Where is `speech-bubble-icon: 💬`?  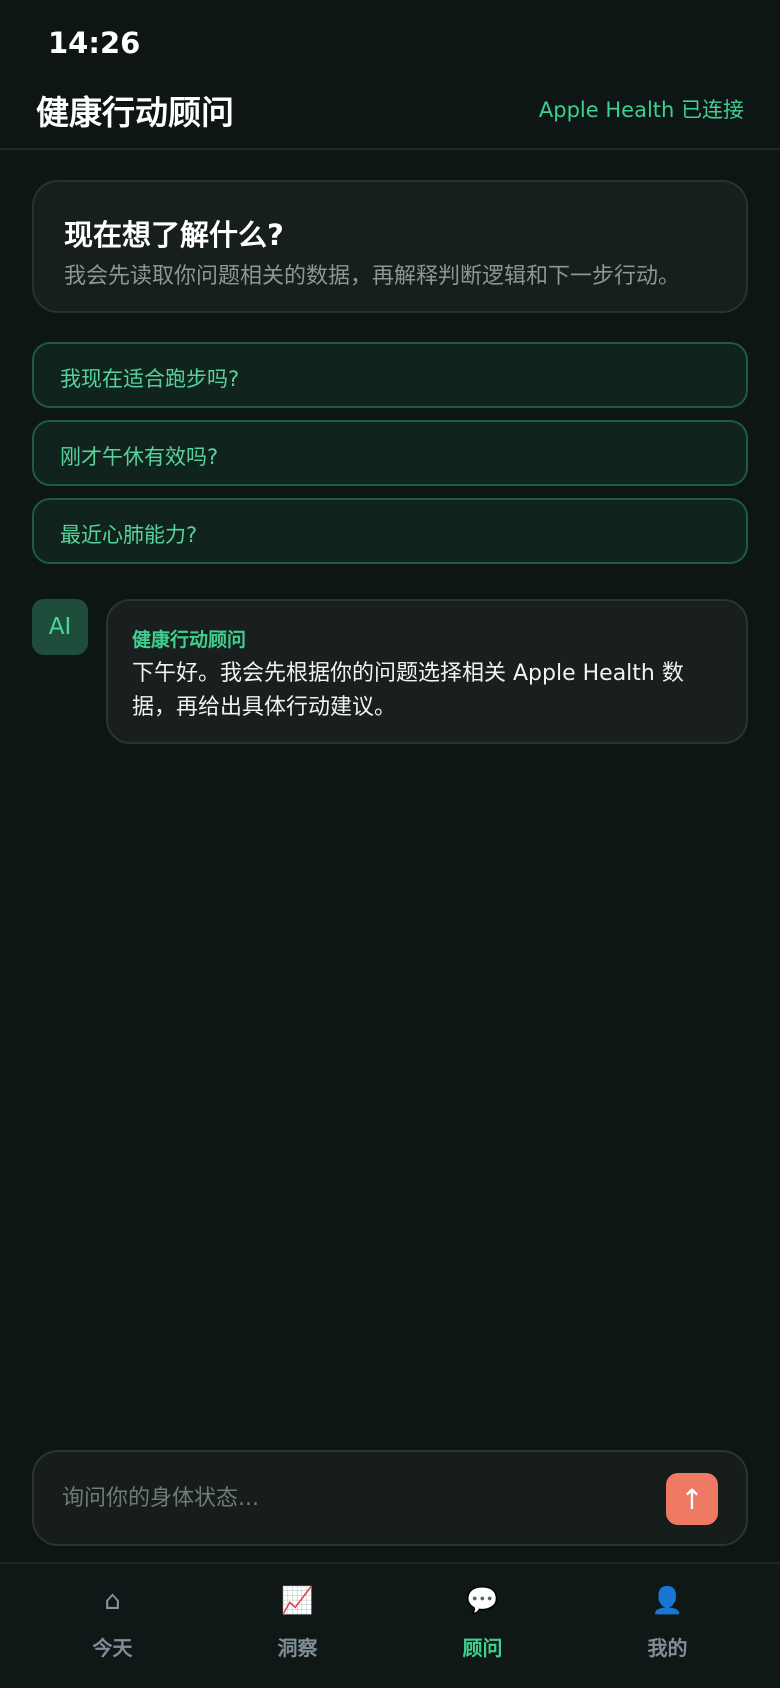 speech-bubble-icon: 💬 is located at coordinates (482, 1601).